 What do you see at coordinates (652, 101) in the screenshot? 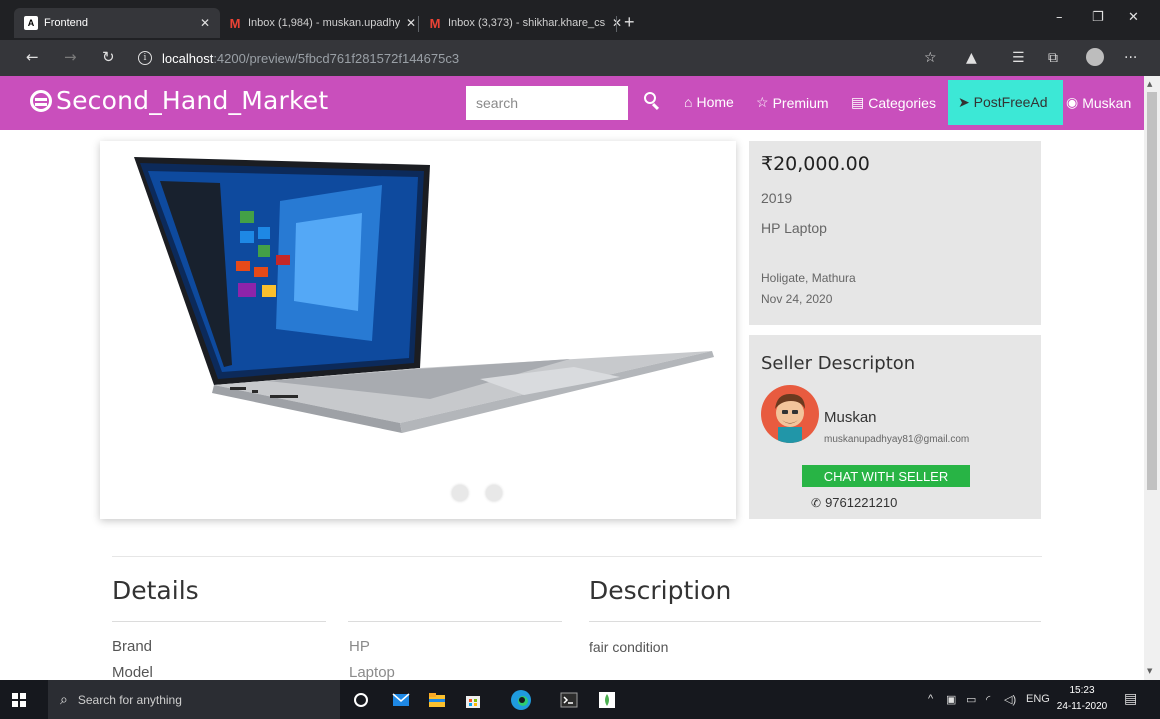
I see `search-icon` at bounding box center [652, 101].